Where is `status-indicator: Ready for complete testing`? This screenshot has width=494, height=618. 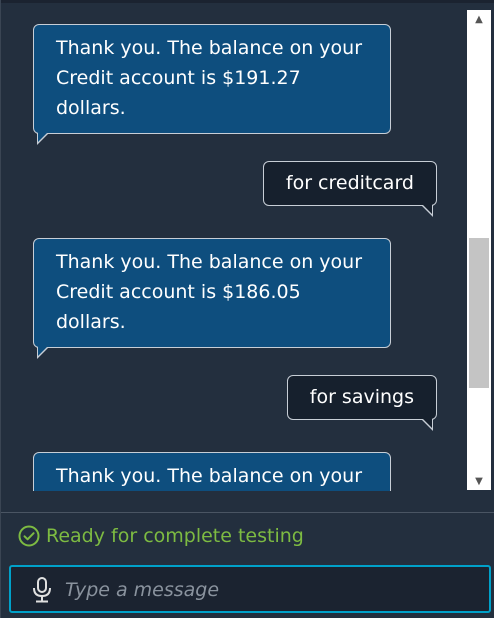
status-indicator: Ready for complete testing is located at coordinates (161, 536).